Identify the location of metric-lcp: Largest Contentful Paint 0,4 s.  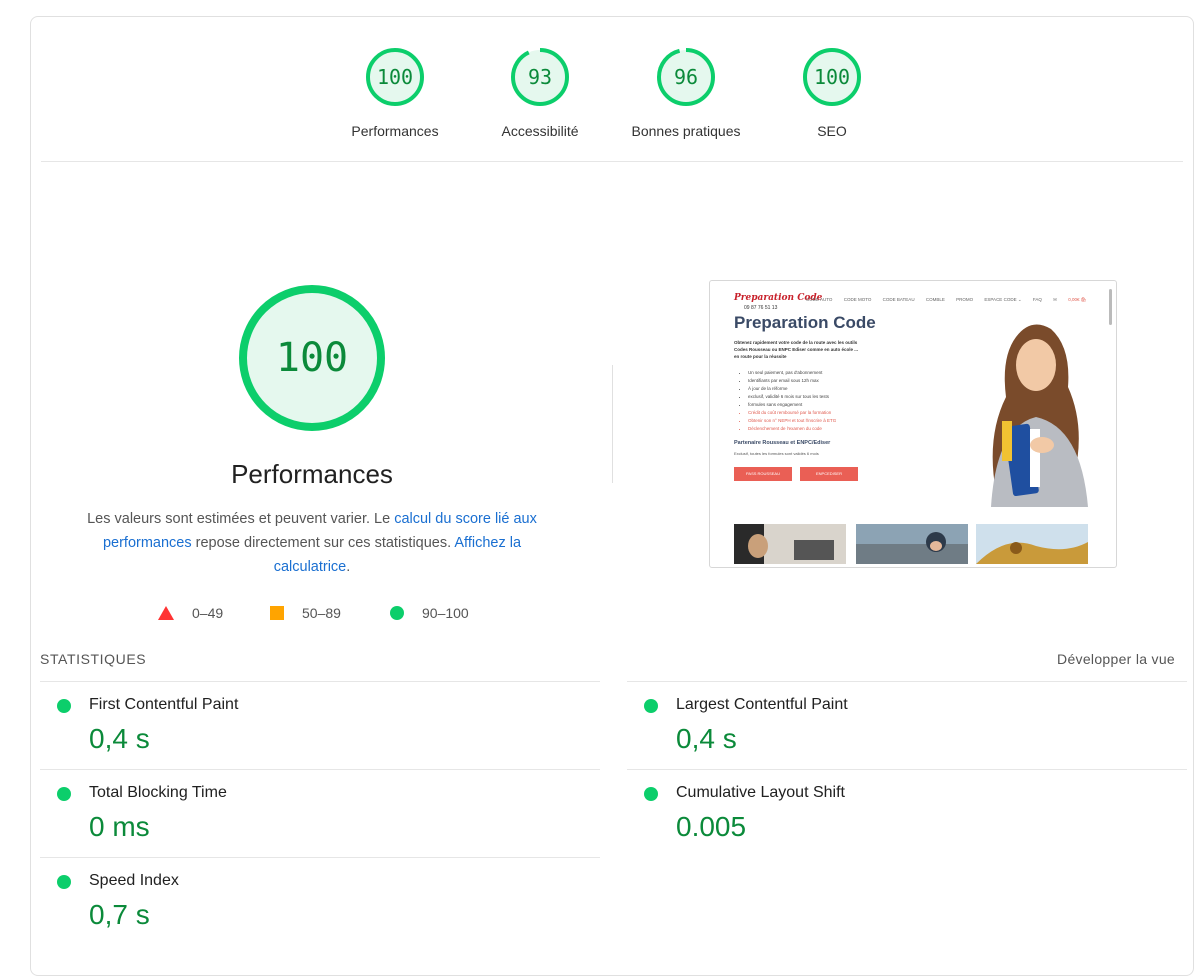
(907, 725).